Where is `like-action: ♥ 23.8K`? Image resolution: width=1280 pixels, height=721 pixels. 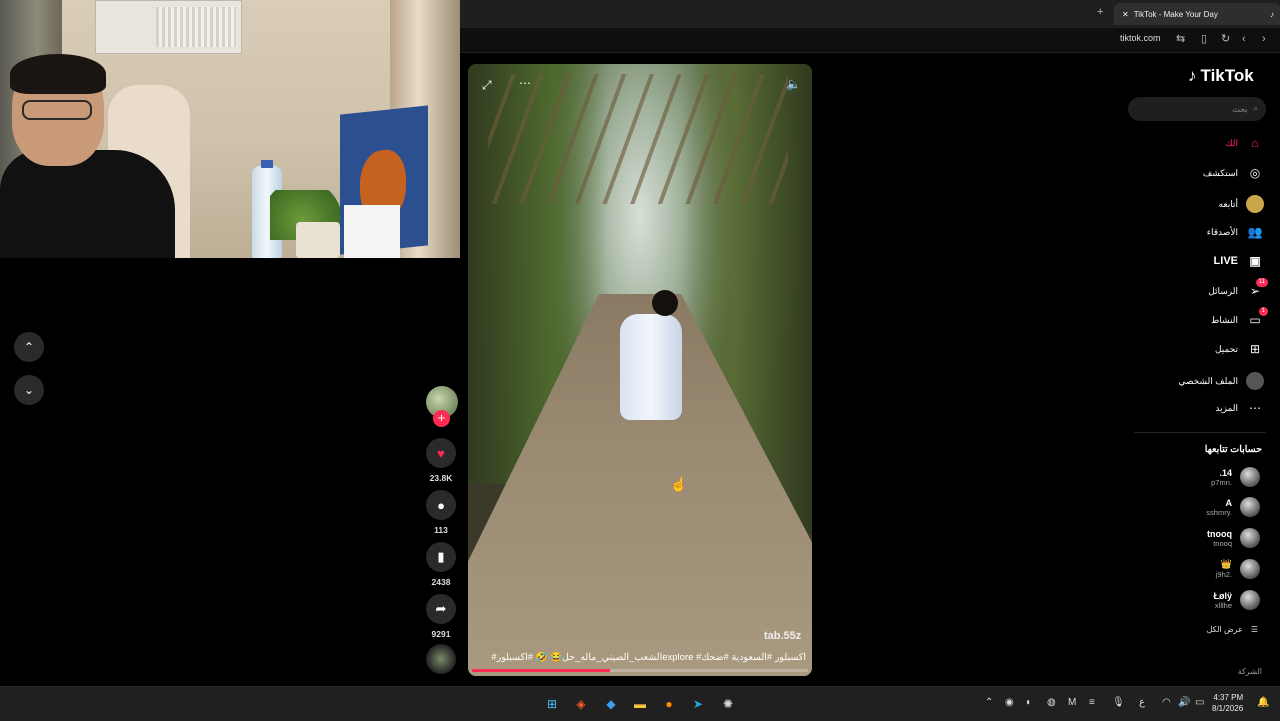
like-action: ♥ 23.8K is located at coordinates (441, 460).